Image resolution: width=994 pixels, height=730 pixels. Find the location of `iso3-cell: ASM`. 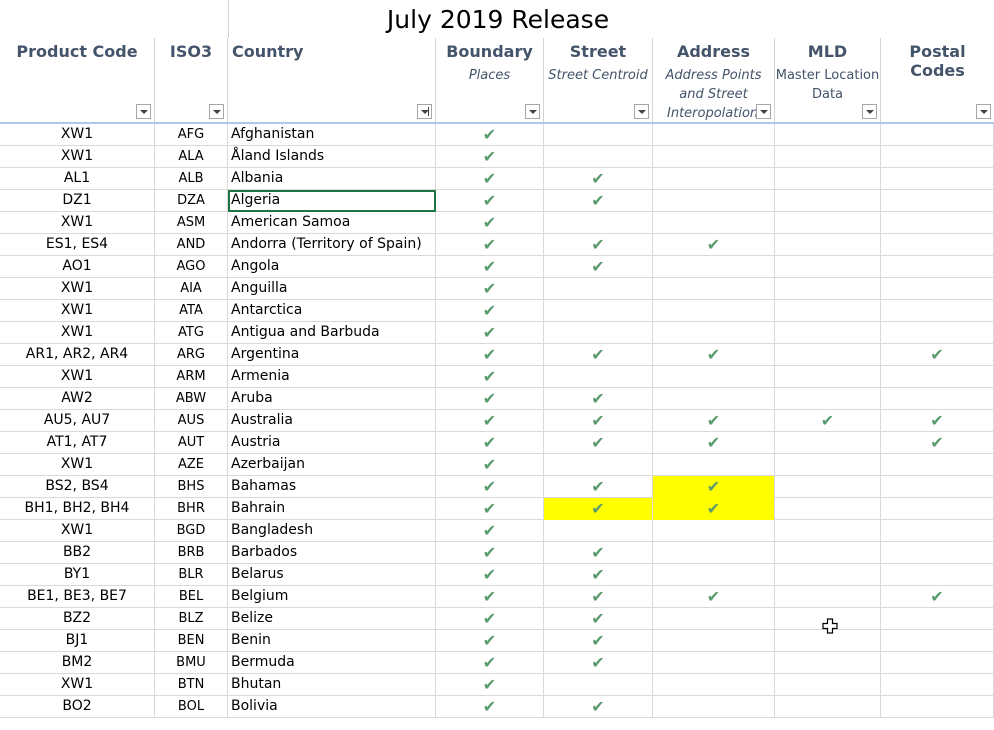

iso3-cell: ASM is located at coordinates (191, 223).